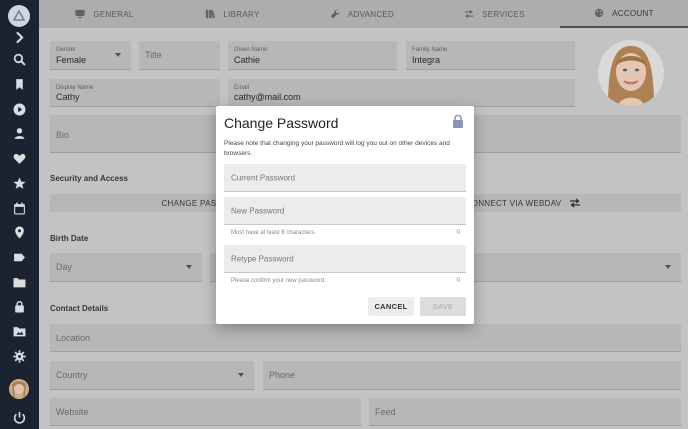 The width and height of the screenshot is (688, 429). Describe the element at coordinates (274, 233) in the screenshot. I see `new-password-hint: Must have at least 8 characters.` at that location.